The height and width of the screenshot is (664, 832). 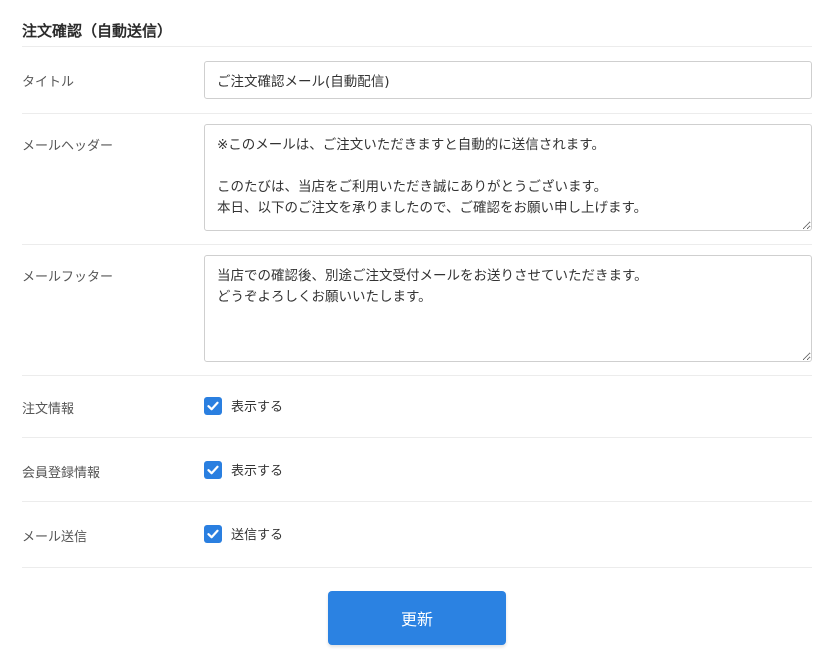 What do you see at coordinates (48, 409) in the screenshot?
I see `order-info-label: 注文情報` at bounding box center [48, 409].